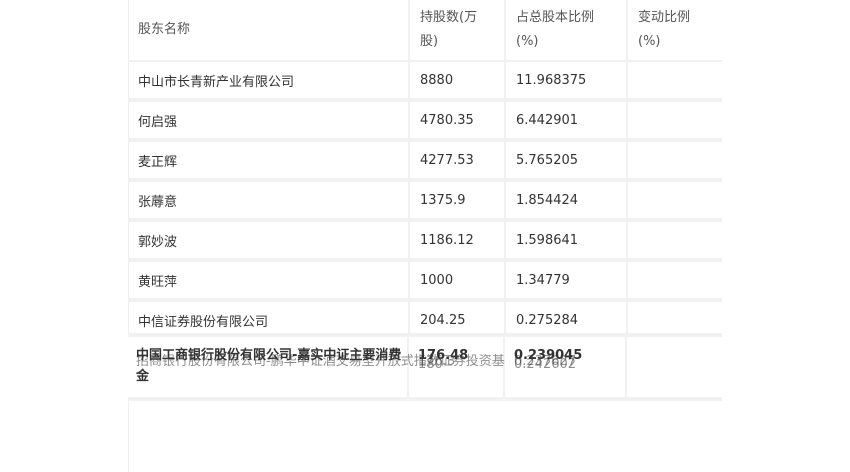 The width and height of the screenshot is (850, 472). I want to click on holder-shares: 4780.35, so click(457, 121).